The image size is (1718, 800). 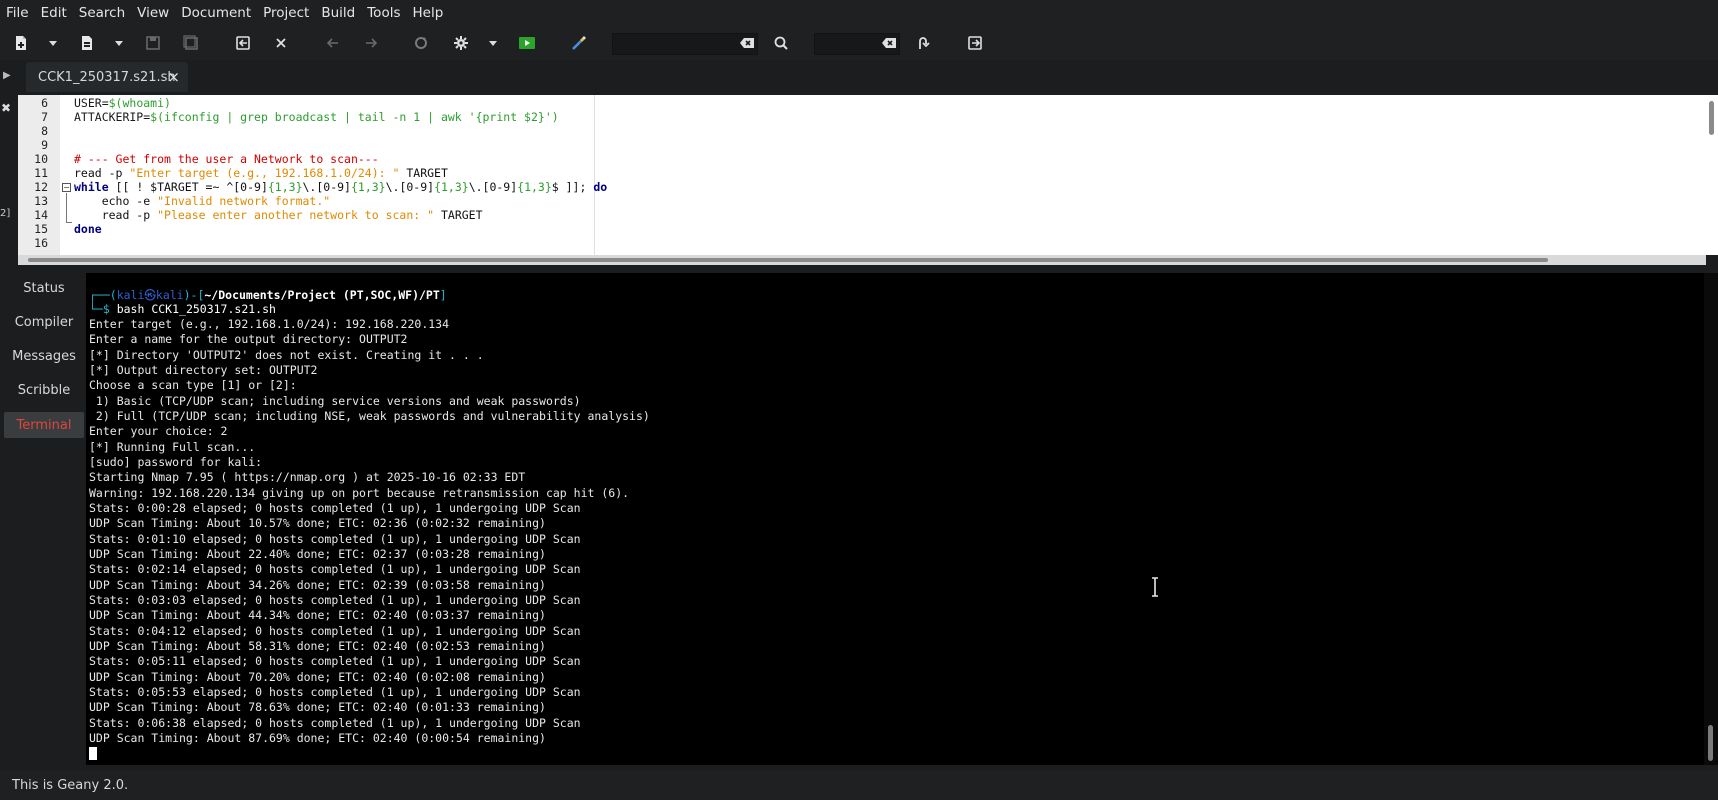 I want to click on color-chooser-icon, so click(x=579, y=43).